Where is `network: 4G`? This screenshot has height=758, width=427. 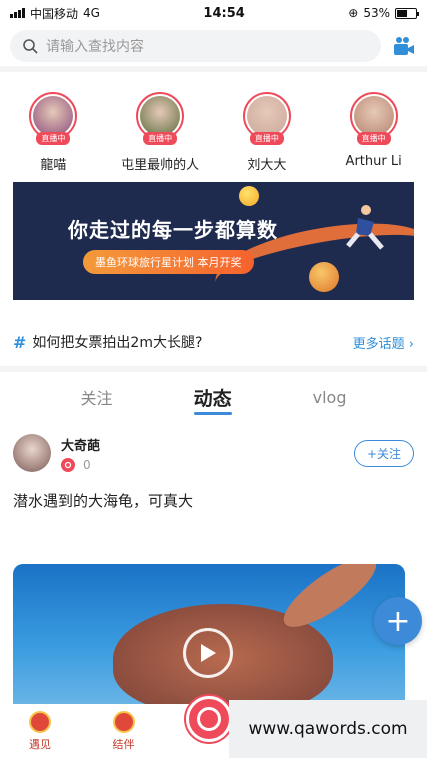 network: 4G is located at coordinates (91, 13).